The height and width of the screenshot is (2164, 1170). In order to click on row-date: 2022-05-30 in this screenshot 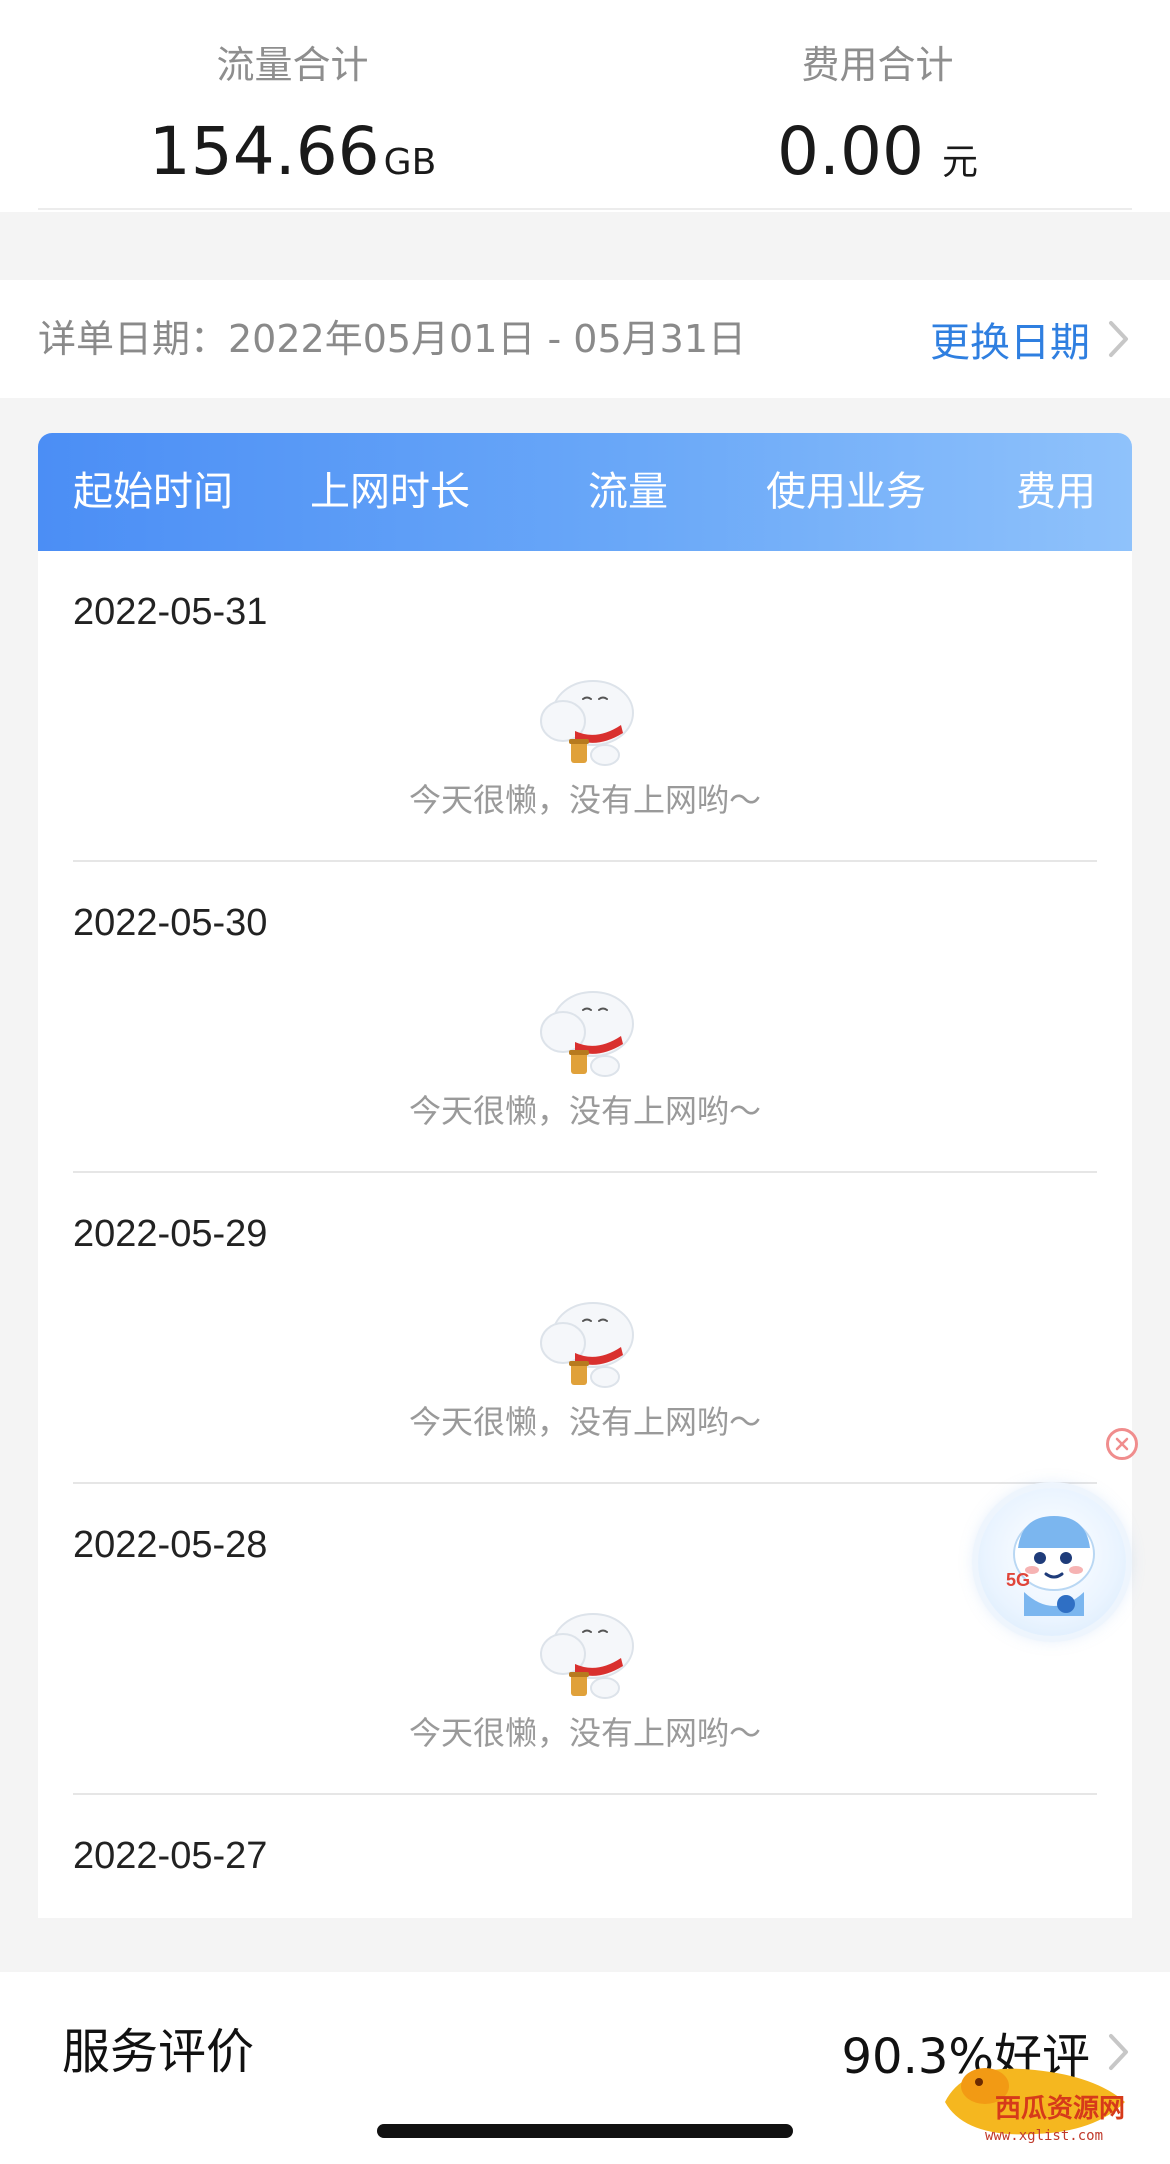, I will do `click(170, 923)`.